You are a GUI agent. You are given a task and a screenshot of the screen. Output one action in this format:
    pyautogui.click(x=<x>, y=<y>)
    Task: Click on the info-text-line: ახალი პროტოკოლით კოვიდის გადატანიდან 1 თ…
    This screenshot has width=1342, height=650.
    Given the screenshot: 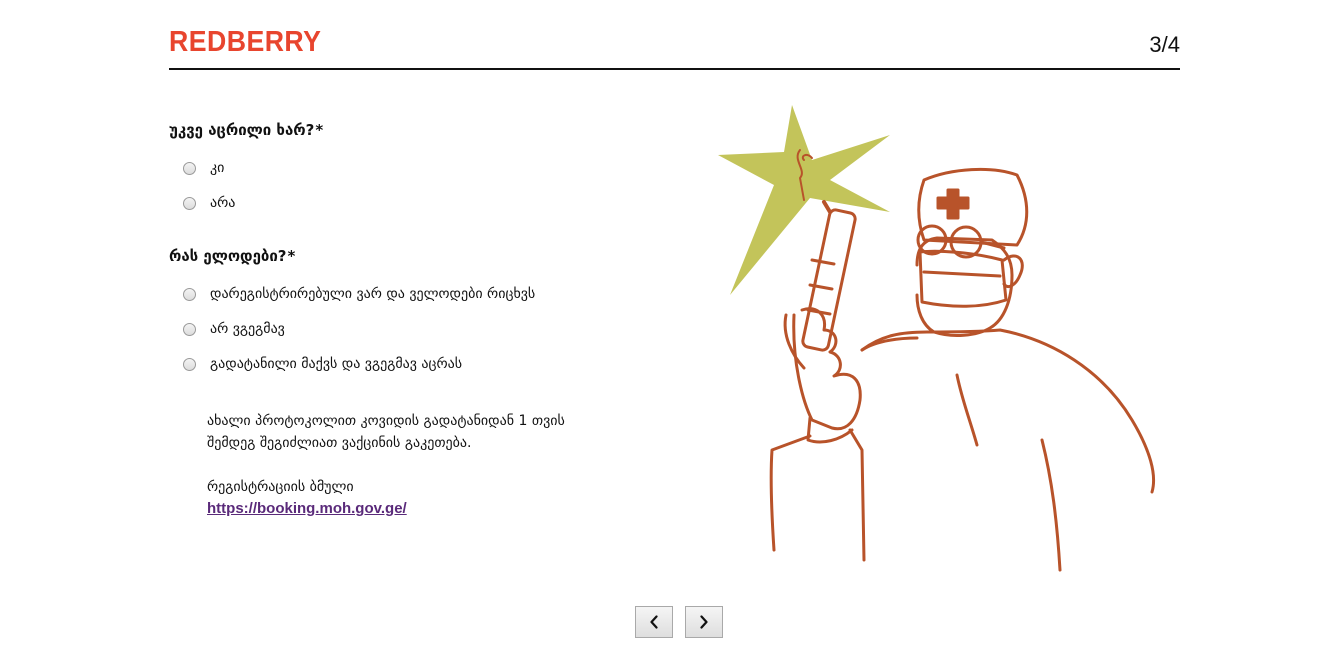 What is the action you would take?
    pyautogui.click(x=386, y=421)
    